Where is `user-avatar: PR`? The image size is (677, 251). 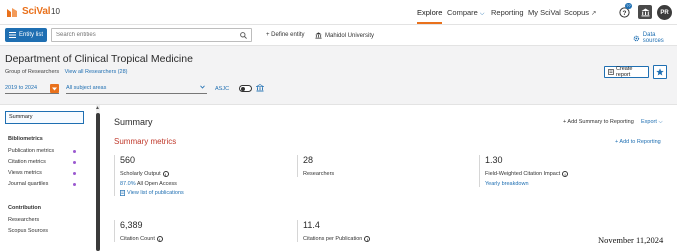
user-avatar: PR is located at coordinates (664, 12).